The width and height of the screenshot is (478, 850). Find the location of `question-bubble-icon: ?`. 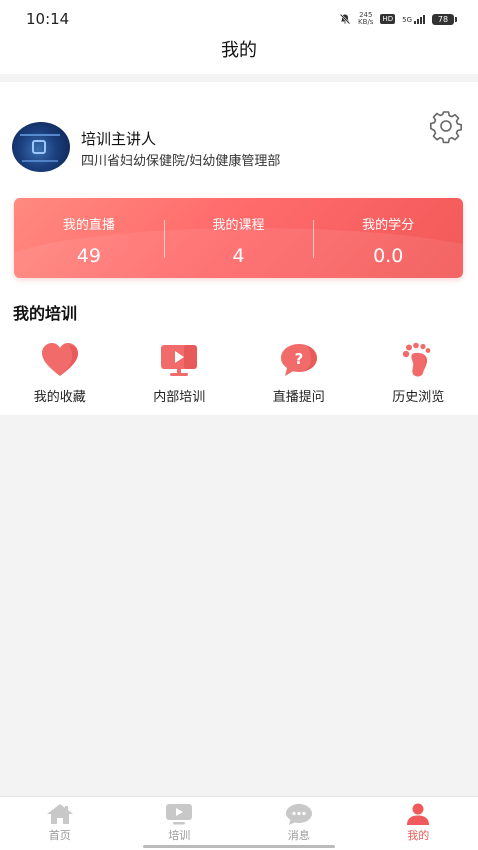

question-bubble-icon: ? is located at coordinates (298, 360).